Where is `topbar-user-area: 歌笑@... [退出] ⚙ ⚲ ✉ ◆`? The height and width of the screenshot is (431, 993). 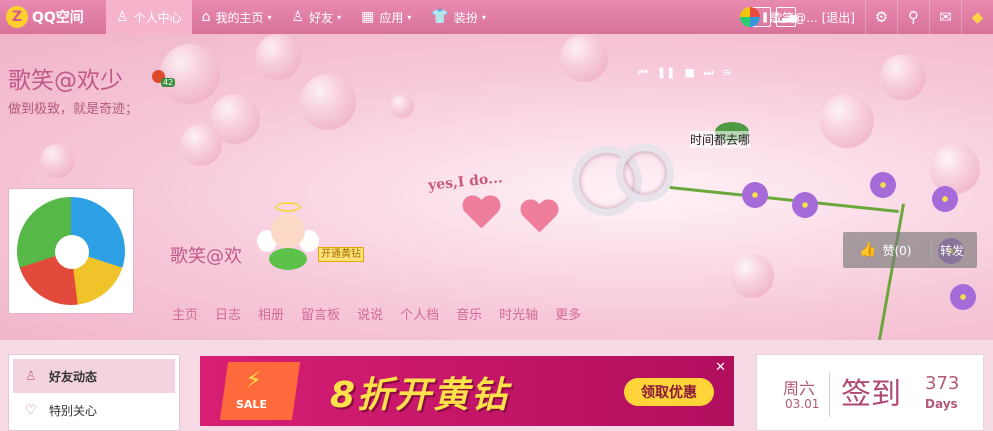 topbar-user-area: 歌笑@... [退出] ⚙ ⚲ ✉ ◆ is located at coordinates (866, 17).